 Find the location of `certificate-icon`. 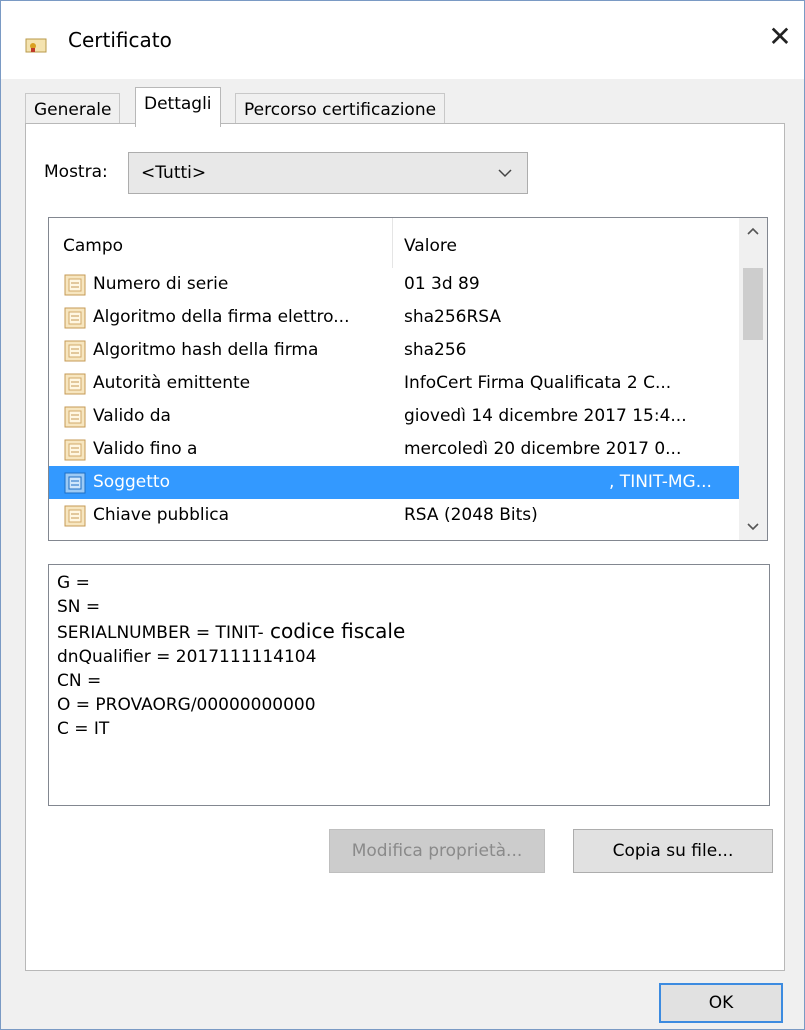

certificate-icon is located at coordinates (36, 45).